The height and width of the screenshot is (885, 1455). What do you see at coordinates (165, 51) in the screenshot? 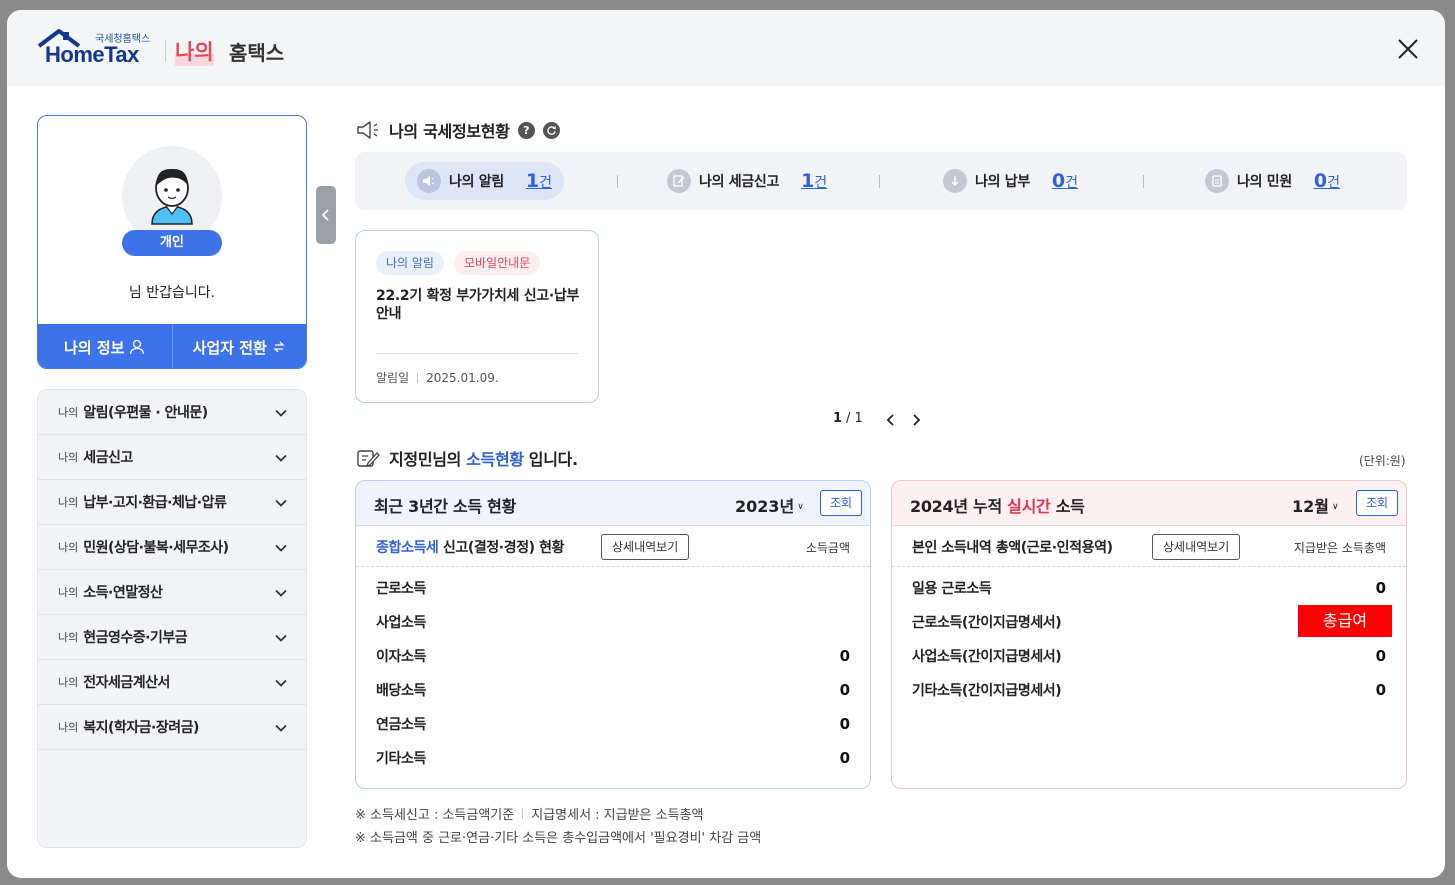
I see `logo-divider` at bounding box center [165, 51].